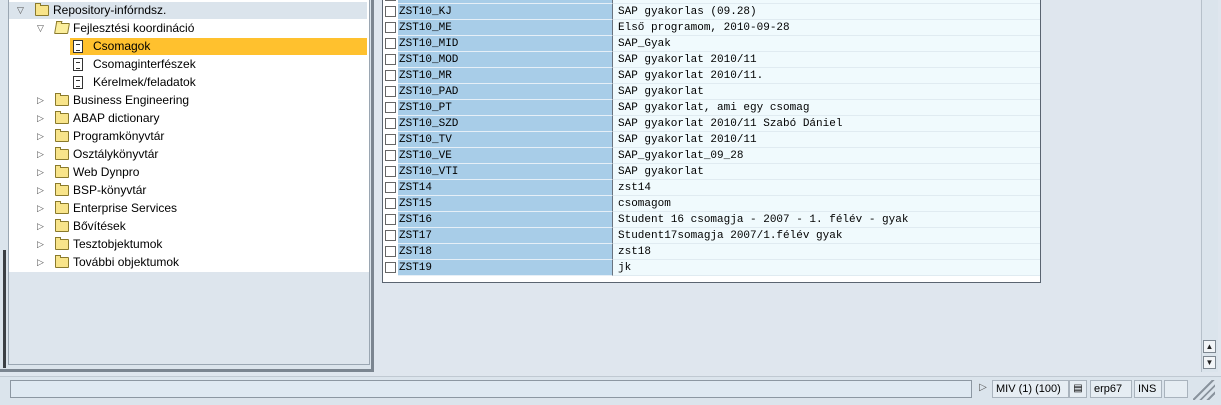  What do you see at coordinates (826, 188) in the screenshot?
I see `package-description-cell: zst14` at bounding box center [826, 188].